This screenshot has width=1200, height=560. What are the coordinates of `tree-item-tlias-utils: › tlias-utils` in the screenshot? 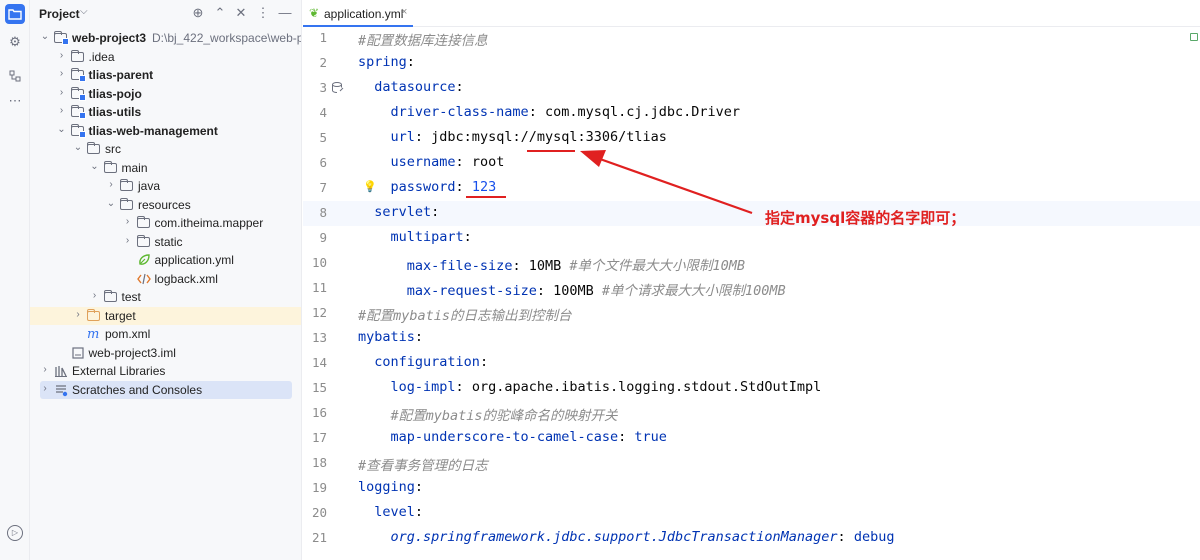 It's located at (165, 112).